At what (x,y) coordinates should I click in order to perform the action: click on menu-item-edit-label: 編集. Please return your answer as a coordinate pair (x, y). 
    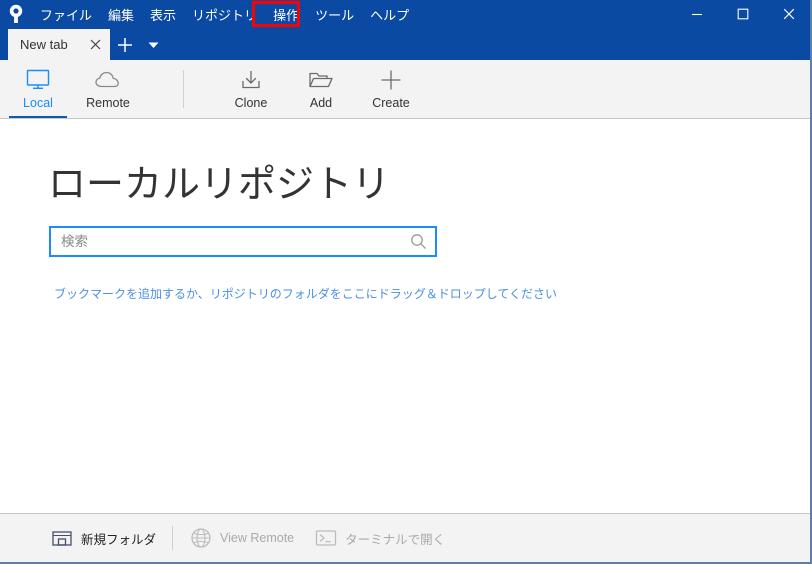
    Looking at the image, I should click on (121, 15).